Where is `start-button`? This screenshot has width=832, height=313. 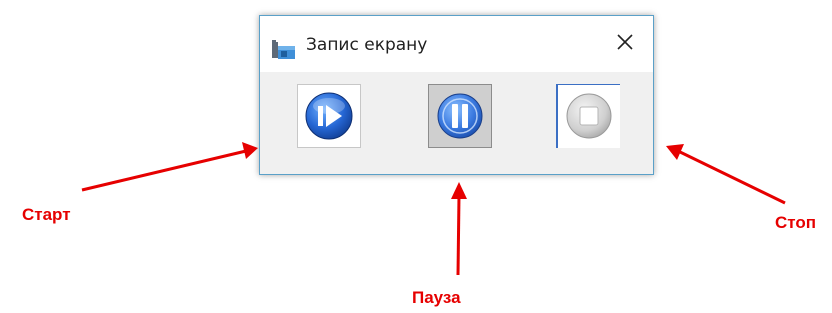
start-button is located at coordinates (329, 116).